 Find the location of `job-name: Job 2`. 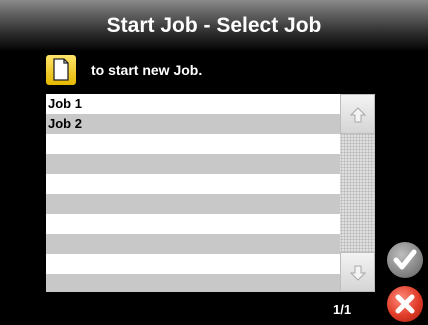

job-name: Job 2 is located at coordinates (65, 123).